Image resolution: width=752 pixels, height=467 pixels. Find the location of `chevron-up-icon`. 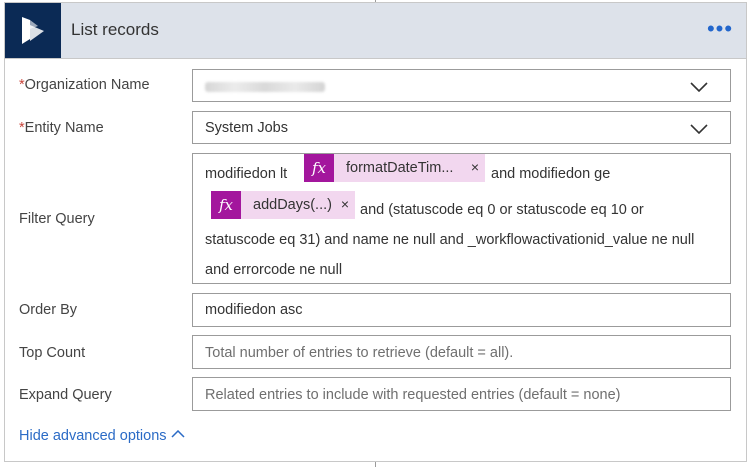

chevron-up-icon is located at coordinates (178, 433).